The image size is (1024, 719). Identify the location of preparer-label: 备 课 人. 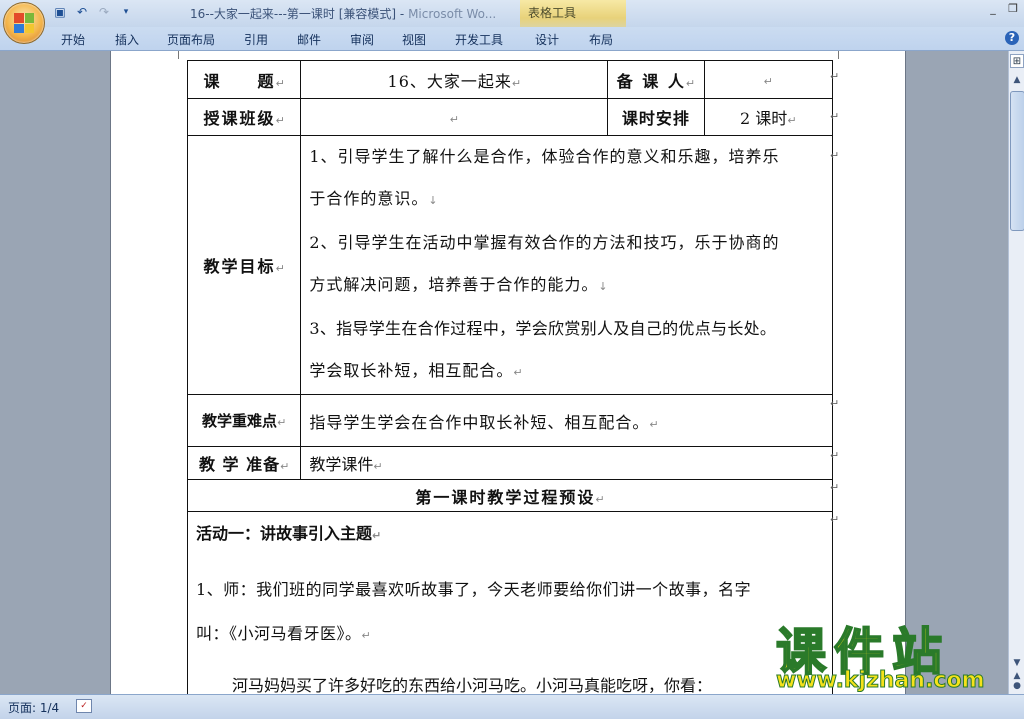
(651, 81).